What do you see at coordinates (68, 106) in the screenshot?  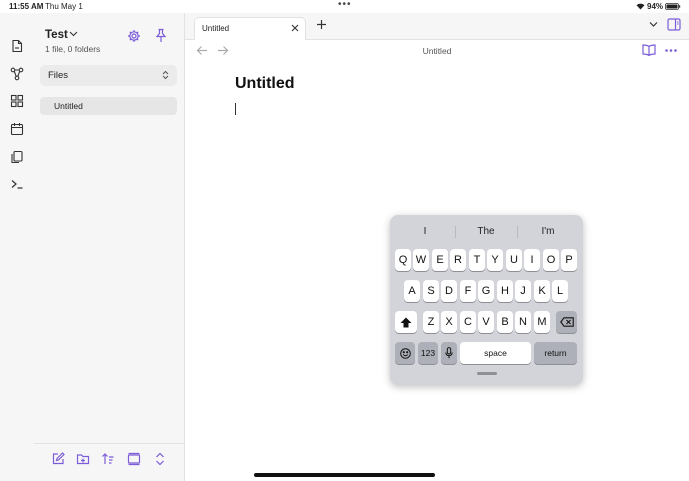 I see `file-item-label: Untitled` at bounding box center [68, 106].